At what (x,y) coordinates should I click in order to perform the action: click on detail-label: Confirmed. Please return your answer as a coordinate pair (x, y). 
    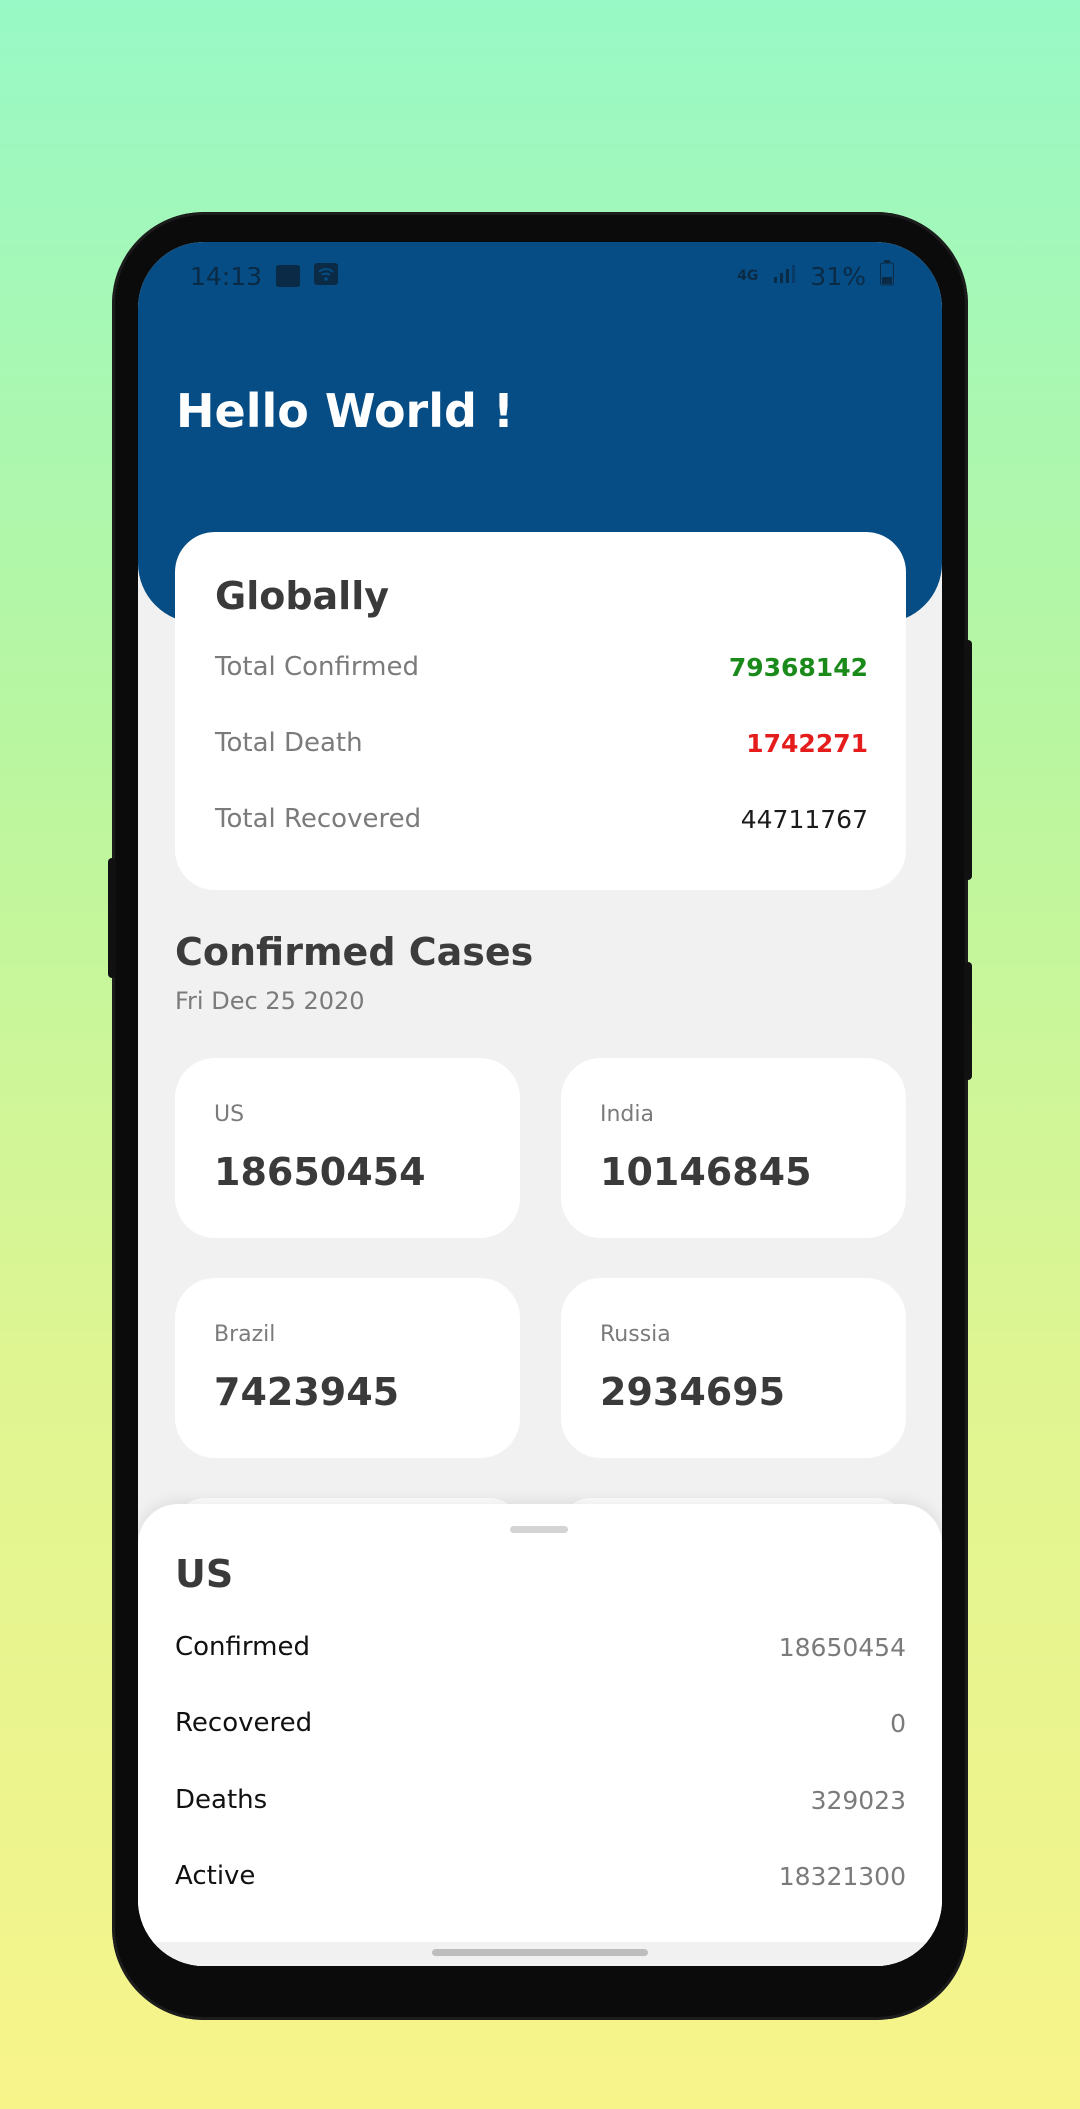
    Looking at the image, I should click on (242, 1647).